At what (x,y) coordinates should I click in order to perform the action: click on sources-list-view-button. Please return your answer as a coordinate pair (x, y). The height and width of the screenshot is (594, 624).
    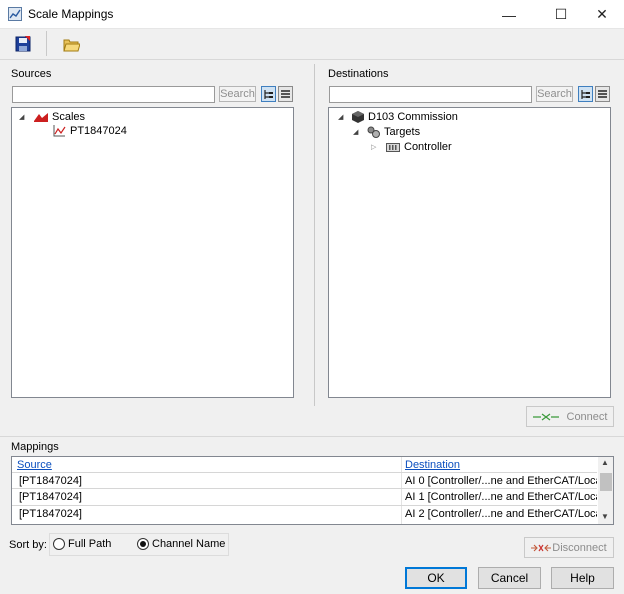
    Looking at the image, I should click on (285, 94).